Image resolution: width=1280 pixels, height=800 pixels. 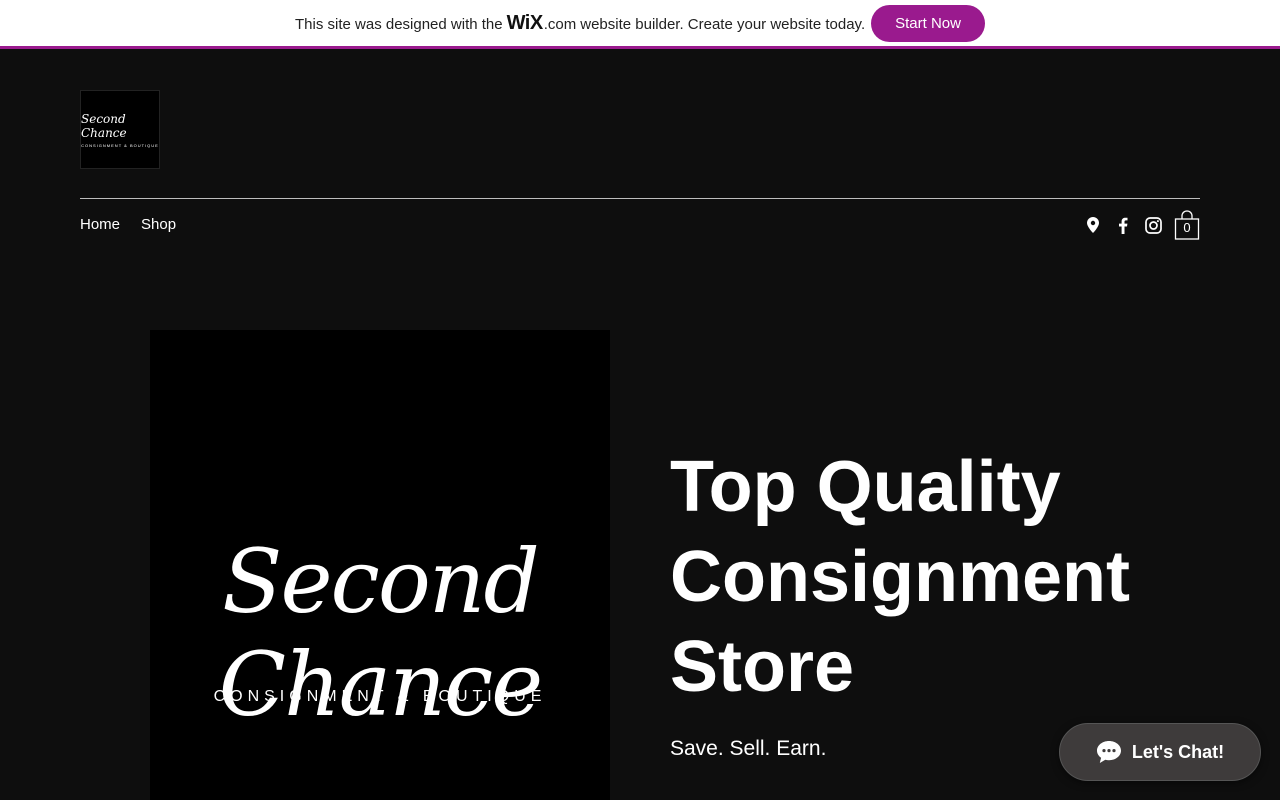 I want to click on social-bar: 0, so click(x=1142, y=225).